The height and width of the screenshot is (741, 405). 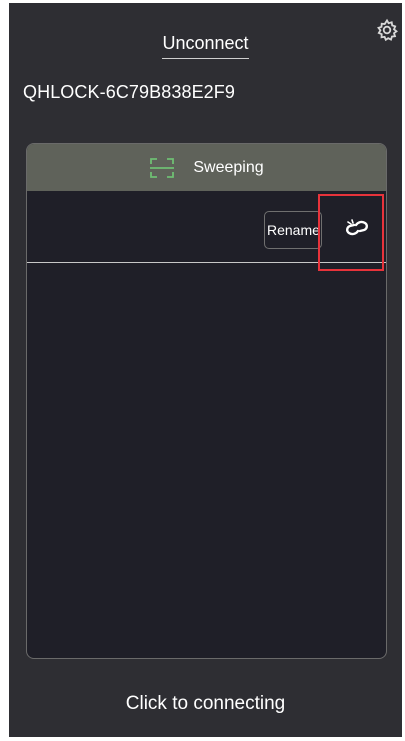 What do you see at coordinates (387, 30) in the screenshot?
I see `gear-icon` at bounding box center [387, 30].